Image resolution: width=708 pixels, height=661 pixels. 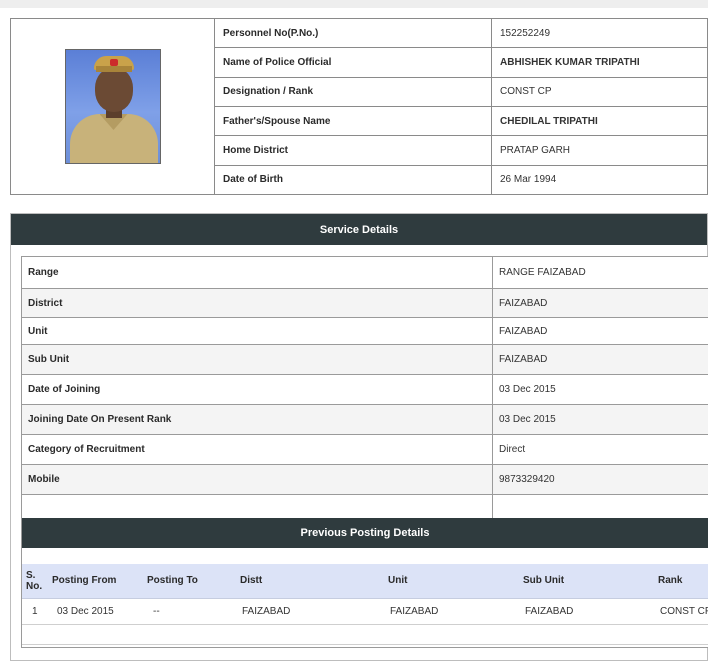 What do you see at coordinates (257, 303) in the screenshot?
I see `sd-label: District` at bounding box center [257, 303].